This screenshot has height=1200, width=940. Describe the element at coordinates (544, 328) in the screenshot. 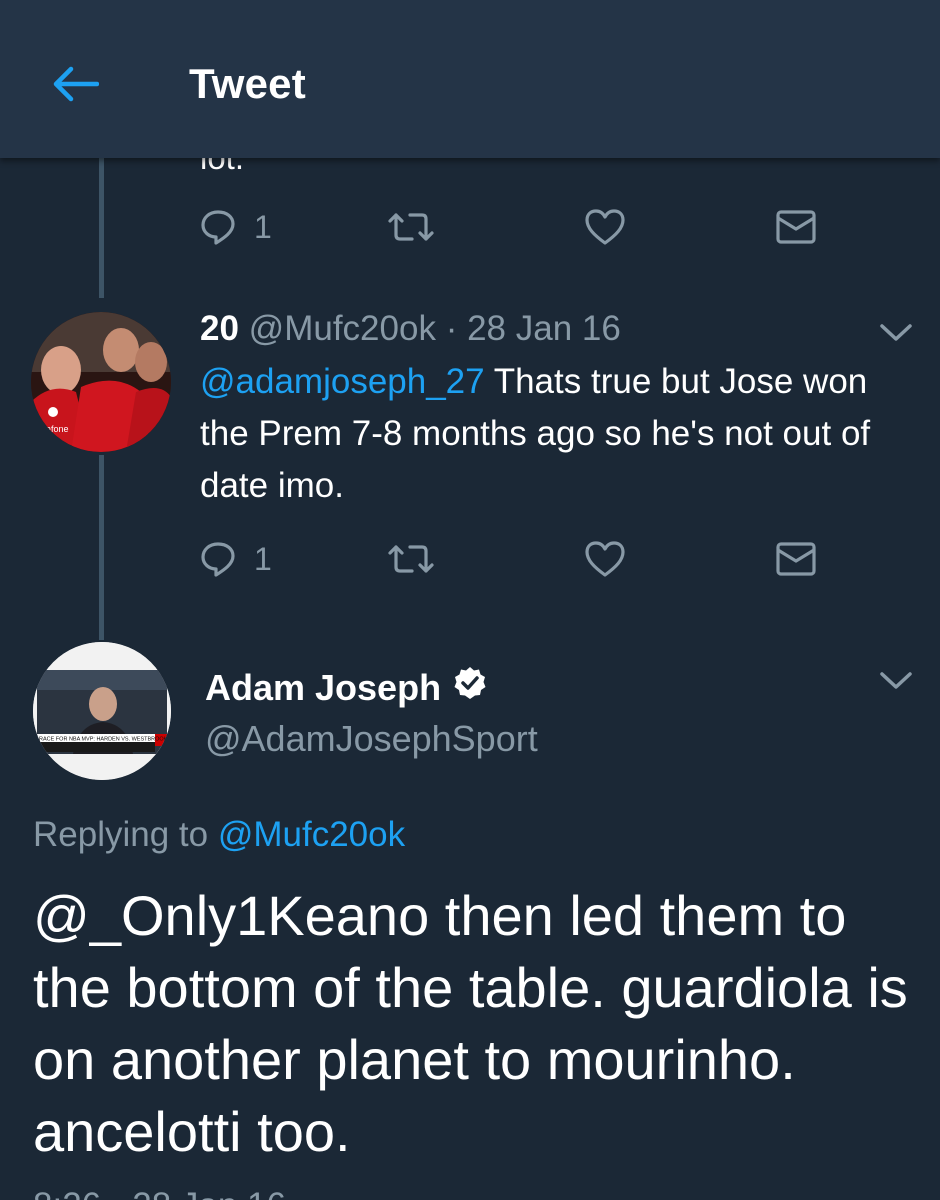

I see `reply-date: 28 Jan 16` at that location.